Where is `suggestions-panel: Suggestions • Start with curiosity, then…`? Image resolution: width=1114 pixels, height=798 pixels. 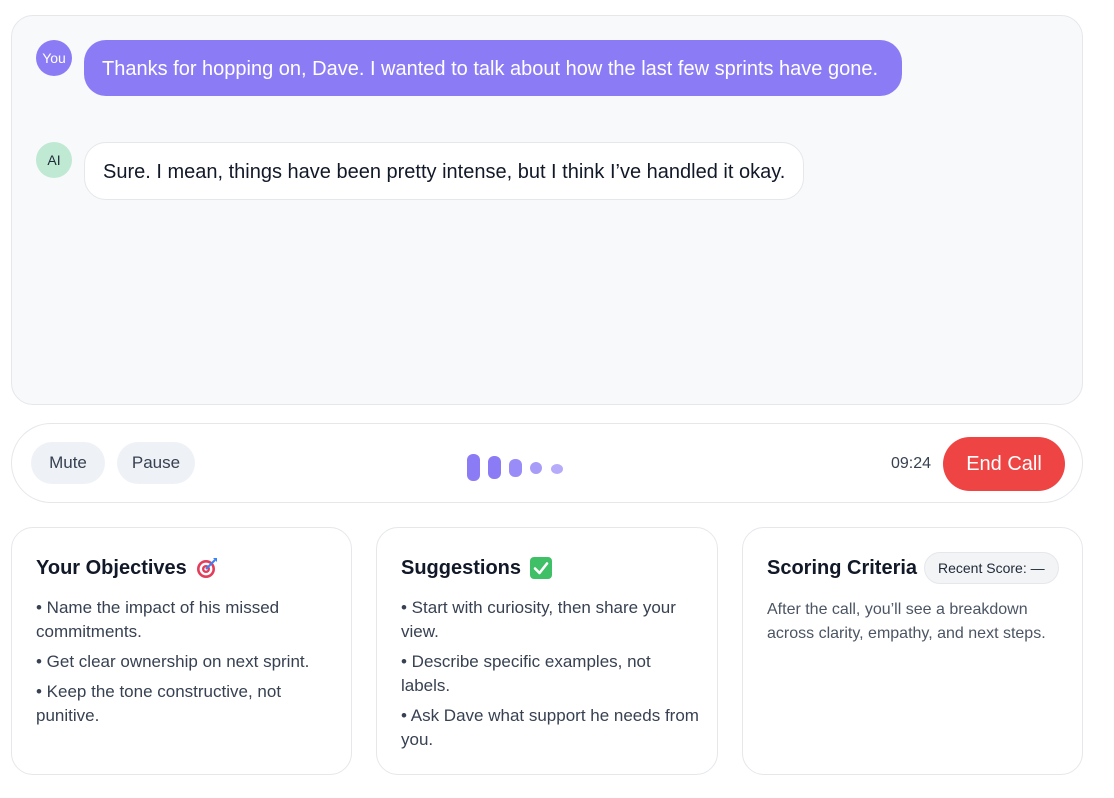
suggestions-panel: Suggestions • Start with curiosity, then… is located at coordinates (547, 651).